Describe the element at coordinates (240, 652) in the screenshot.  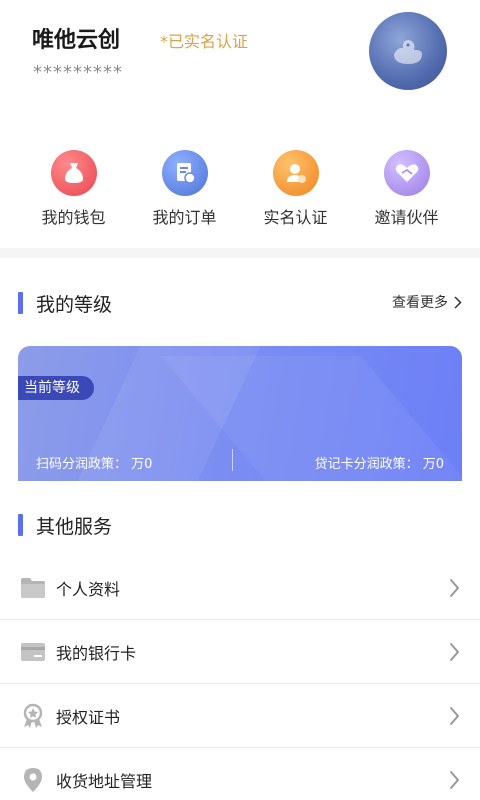
I see `list-item-bank-card: 我的银行卡` at that location.